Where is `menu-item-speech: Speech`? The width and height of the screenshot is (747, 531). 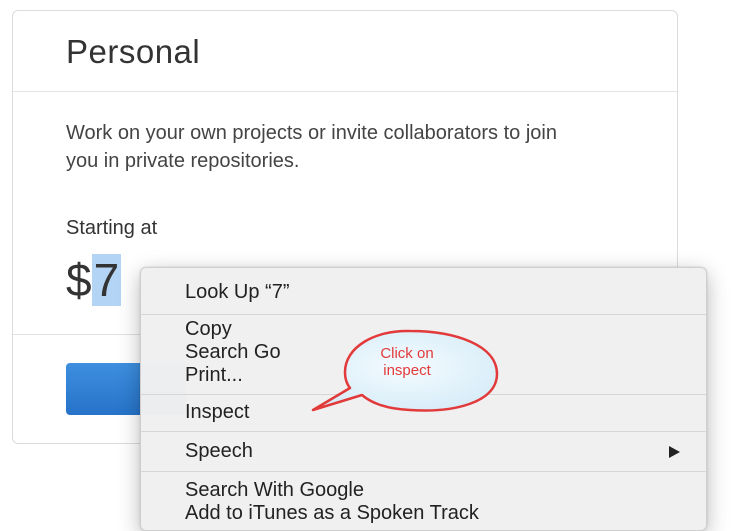
menu-item-speech: Speech is located at coordinates (219, 451).